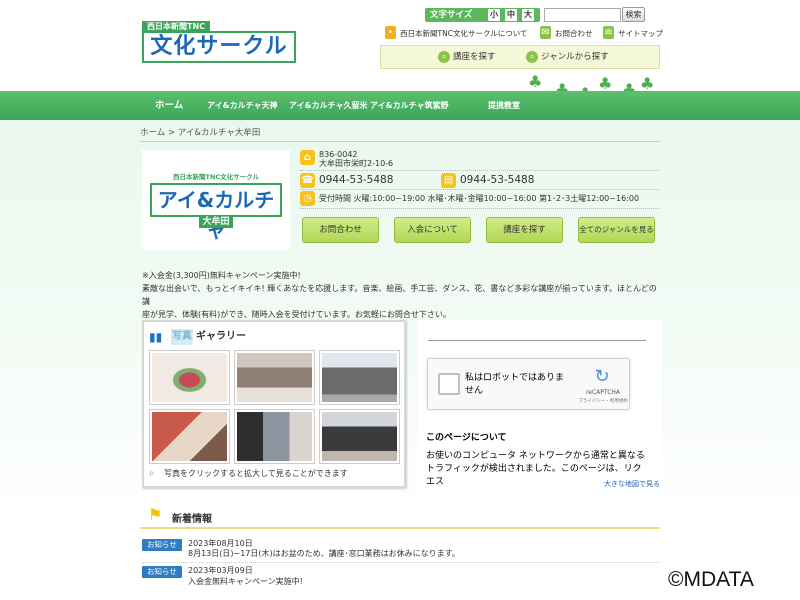 Image resolution: width=800 pixels, height=600 pixels. I want to click on sitemap-link: サイトマップ, so click(640, 34).